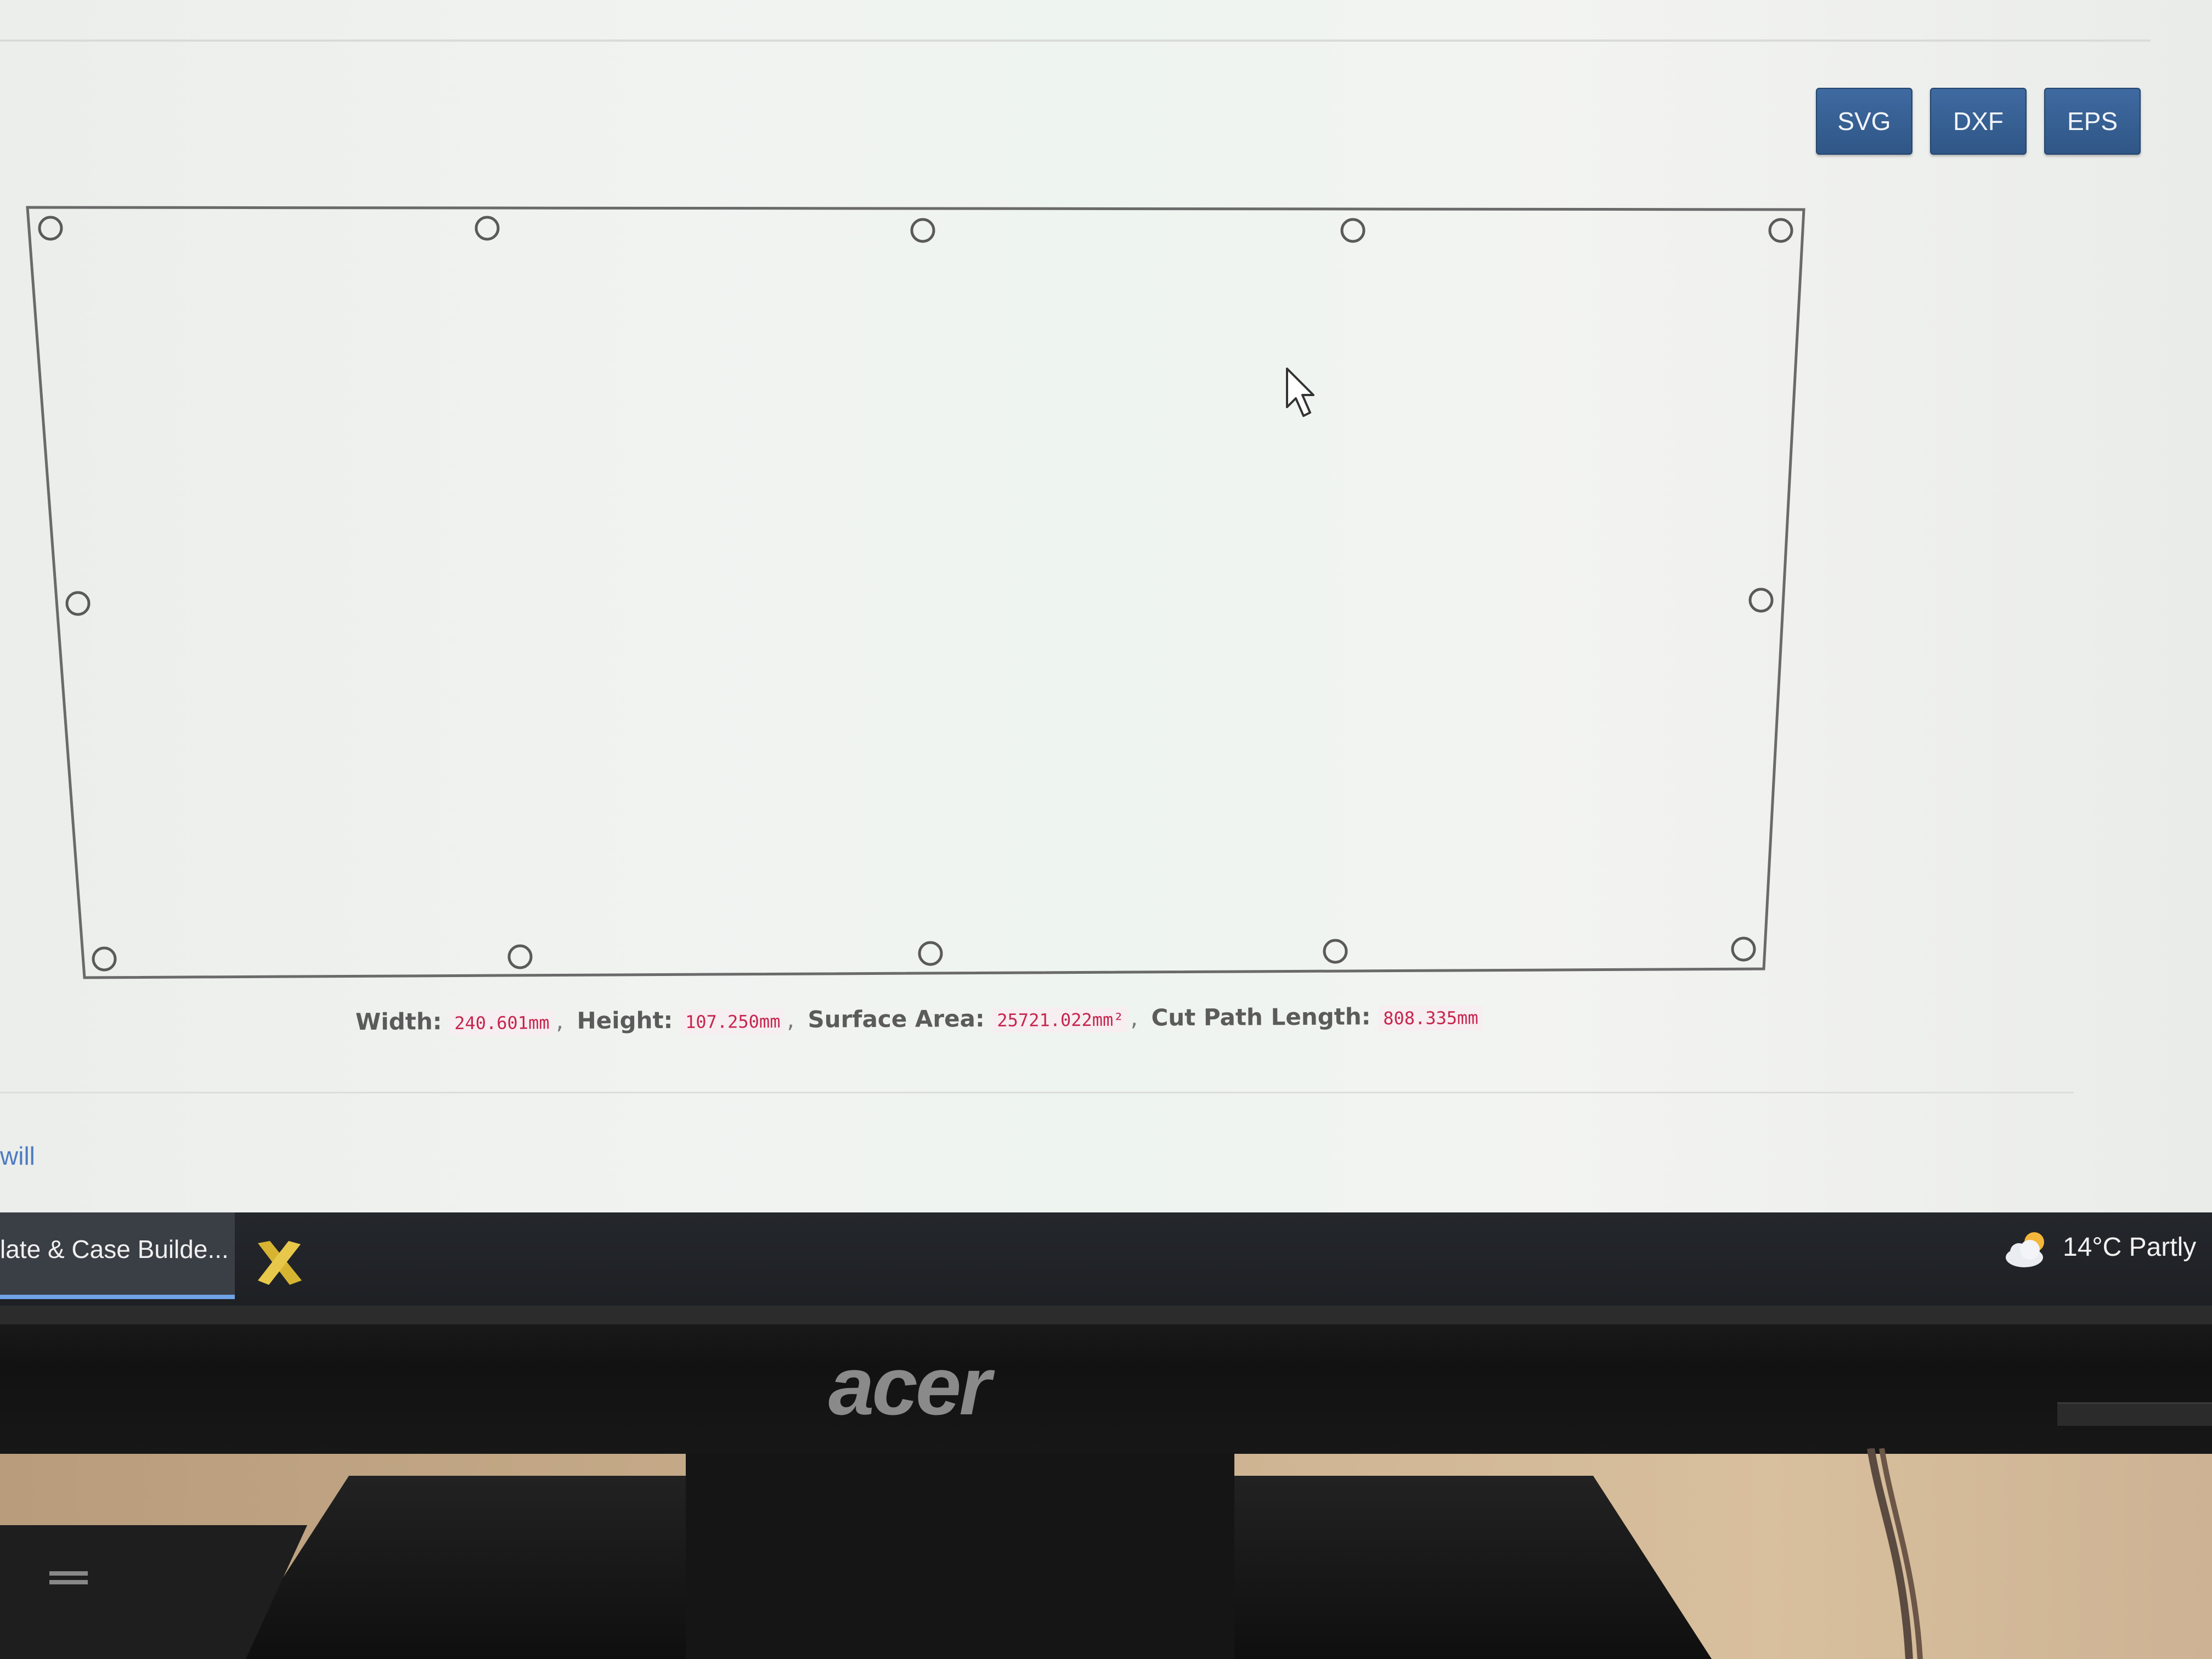 This screenshot has height=1659, width=2212. Describe the element at coordinates (1300, 393) in the screenshot. I see `cursor-arrow-icon` at that location.